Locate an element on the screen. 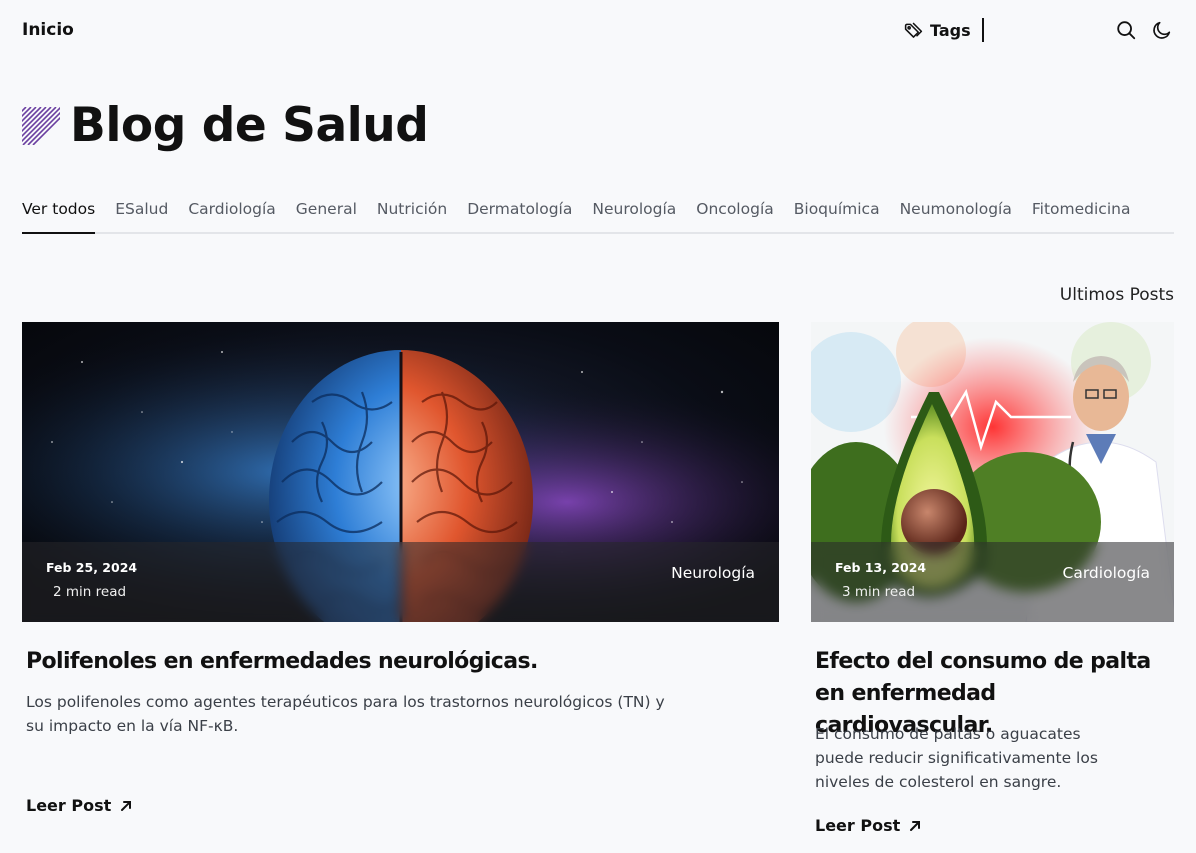  section-title: Ultimos Posts is located at coordinates (1116, 295).